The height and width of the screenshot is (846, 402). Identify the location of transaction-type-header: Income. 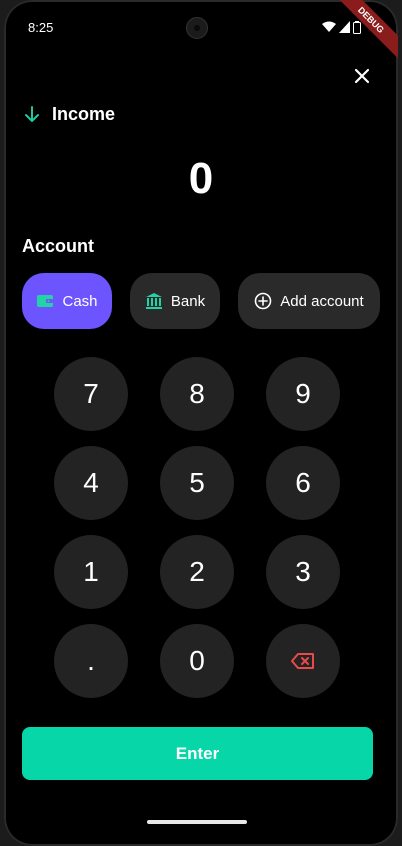
(68, 114).